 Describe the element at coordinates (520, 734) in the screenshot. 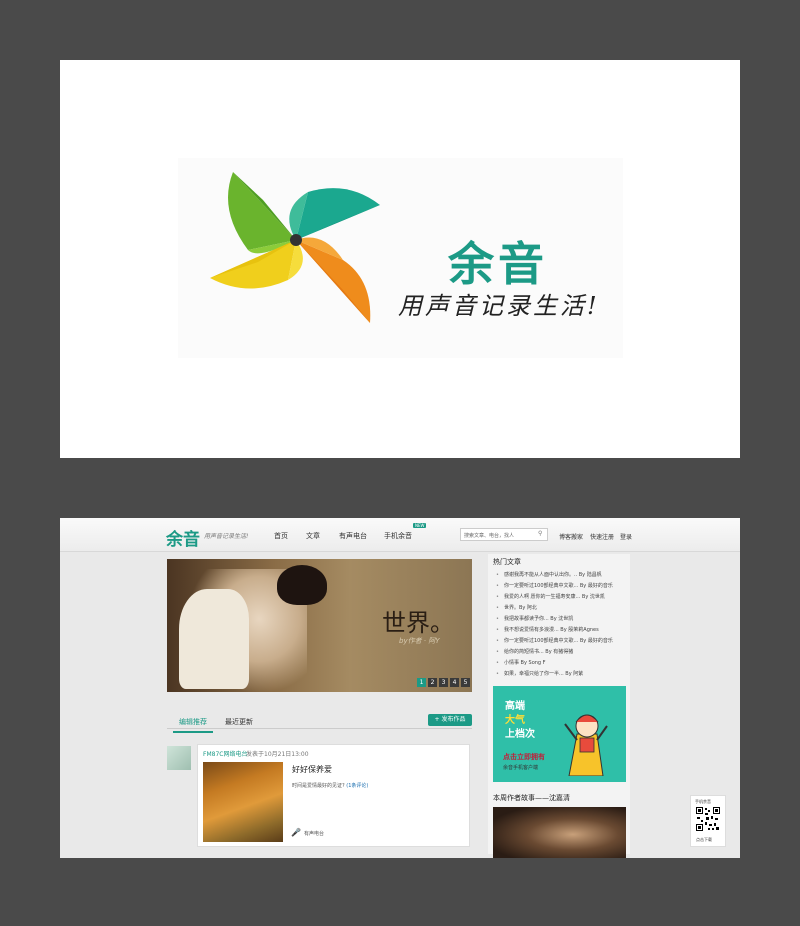

I see `ad-line-3: 上档次` at that location.